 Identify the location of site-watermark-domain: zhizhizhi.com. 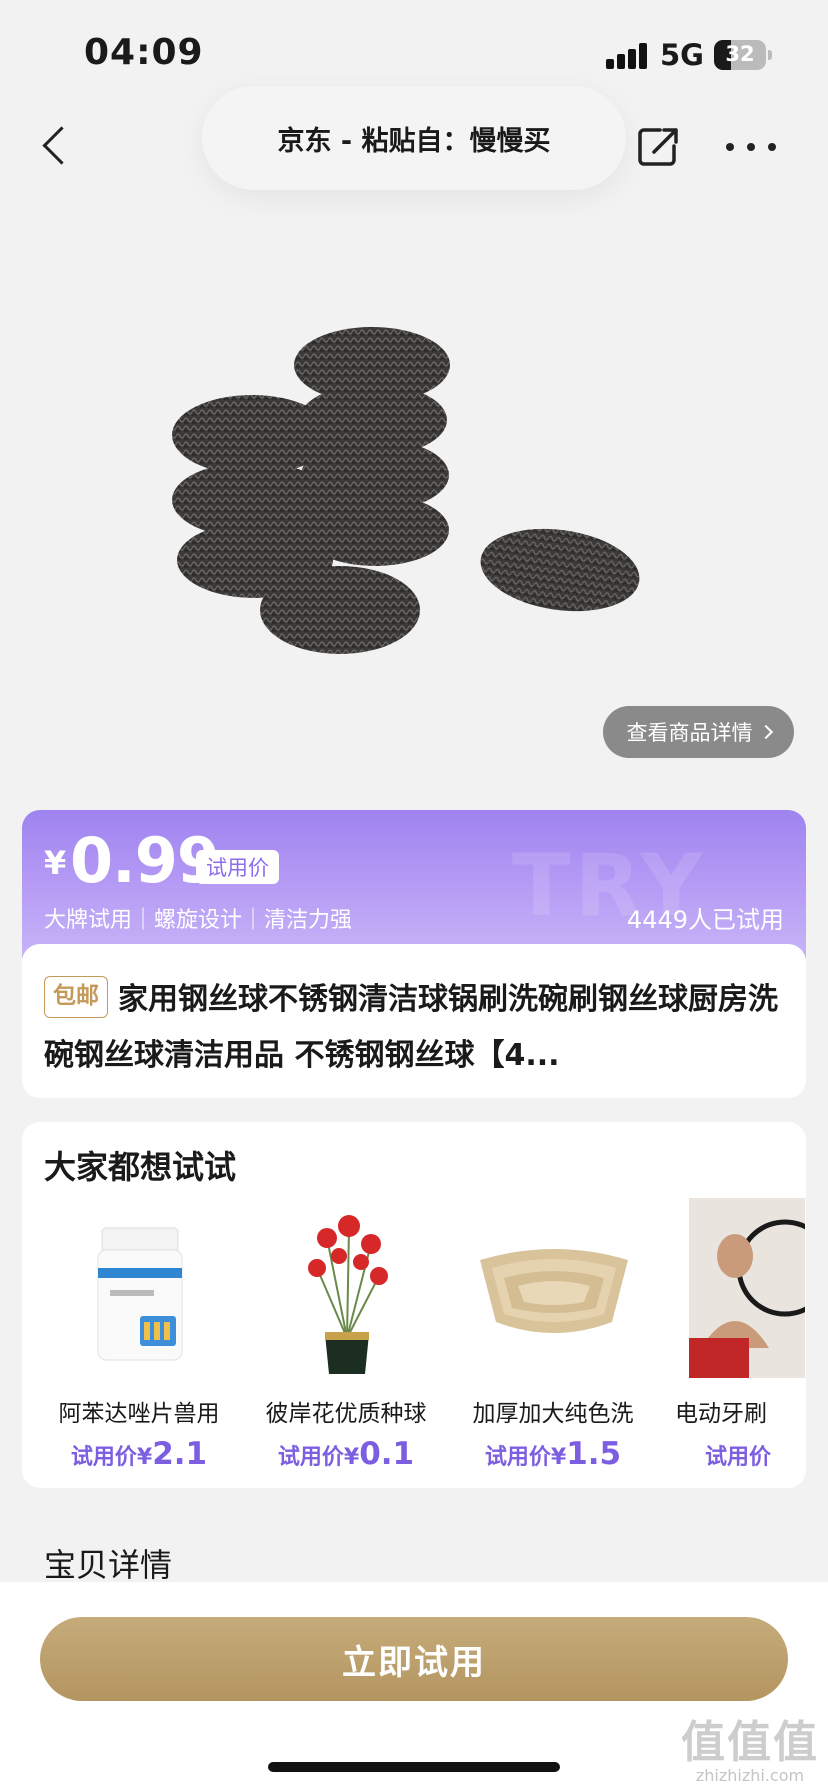
(750, 1775).